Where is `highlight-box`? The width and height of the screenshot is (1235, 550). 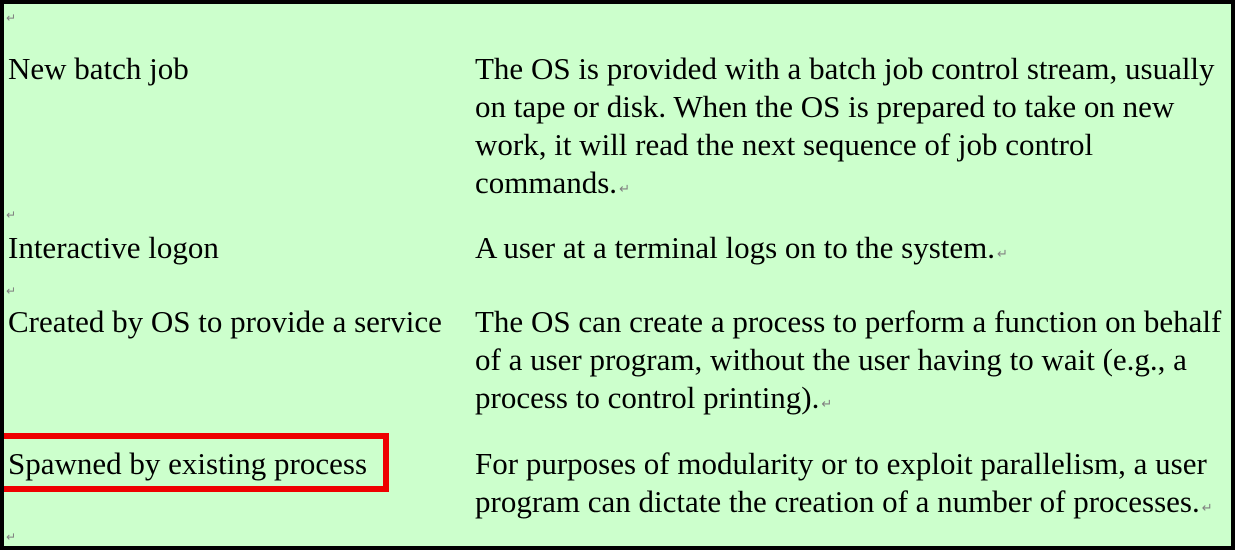 highlight-box is located at coordinates (196, 462).